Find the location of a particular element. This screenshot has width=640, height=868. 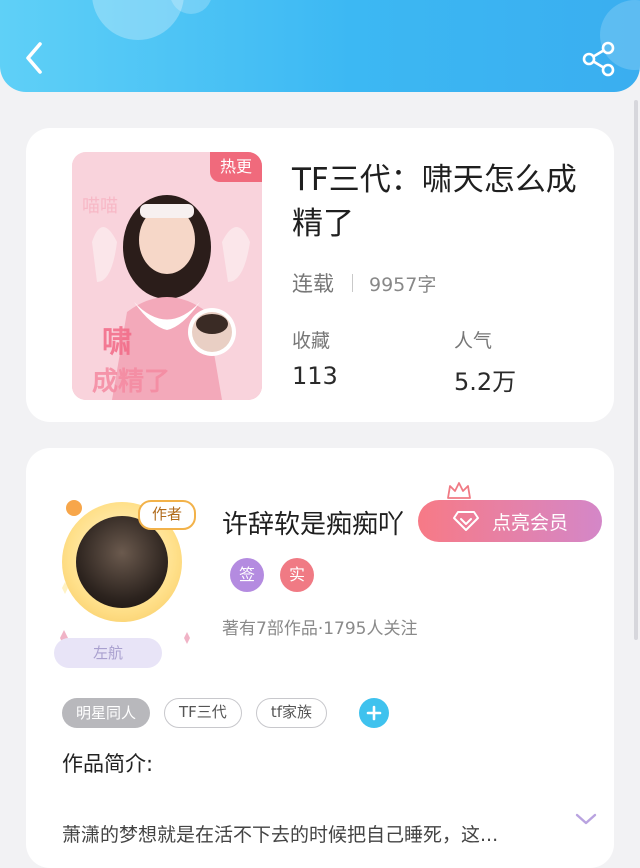

tag-chip: tf家族 is located at coordinates (291, 713).